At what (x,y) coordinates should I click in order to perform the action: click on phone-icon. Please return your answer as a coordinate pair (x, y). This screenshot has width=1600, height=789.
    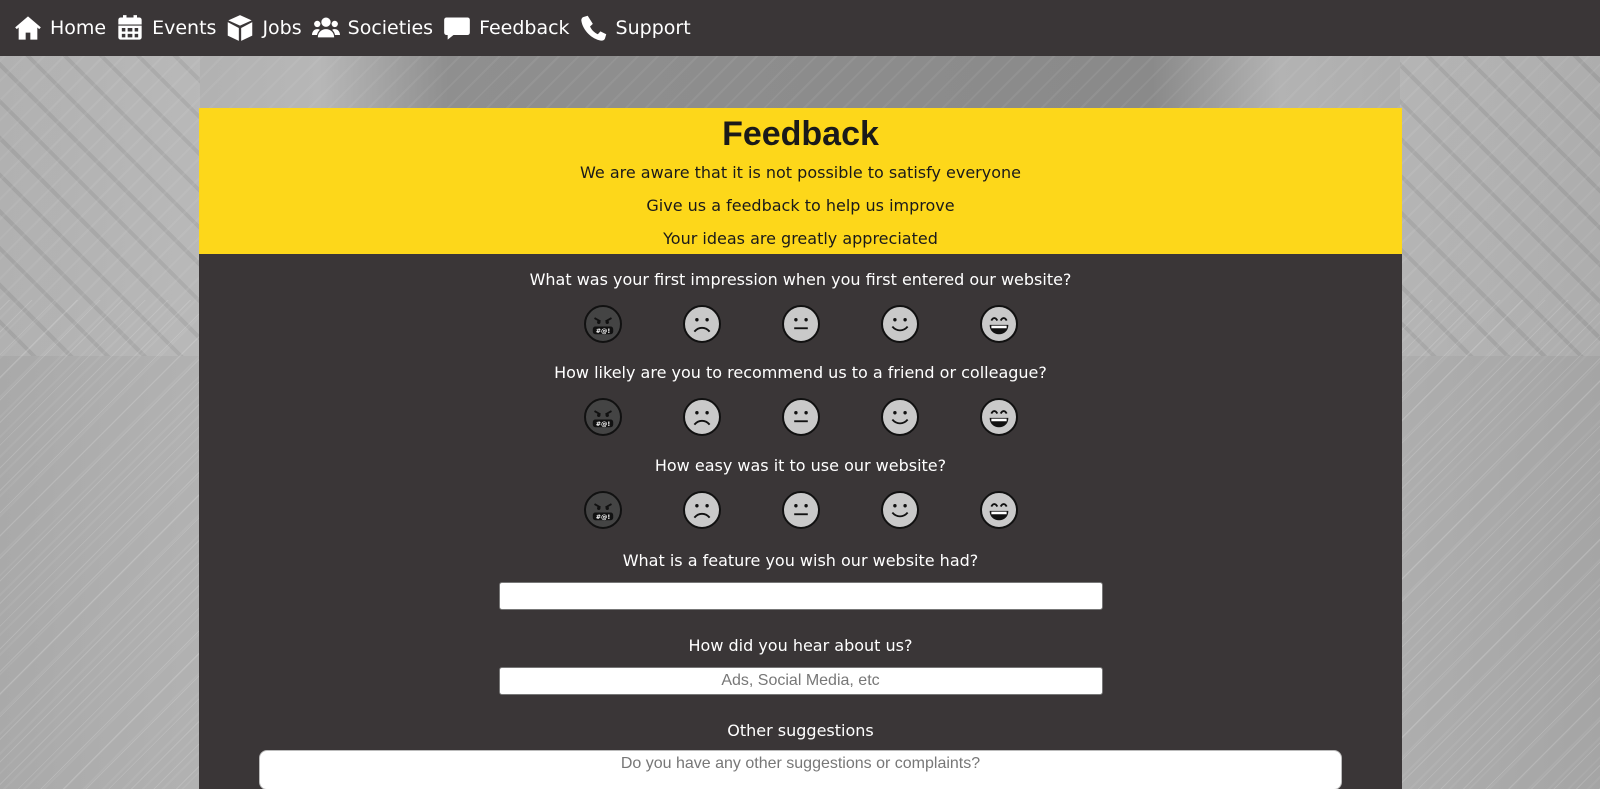
    Looking at the image, I should click on (593, 28).